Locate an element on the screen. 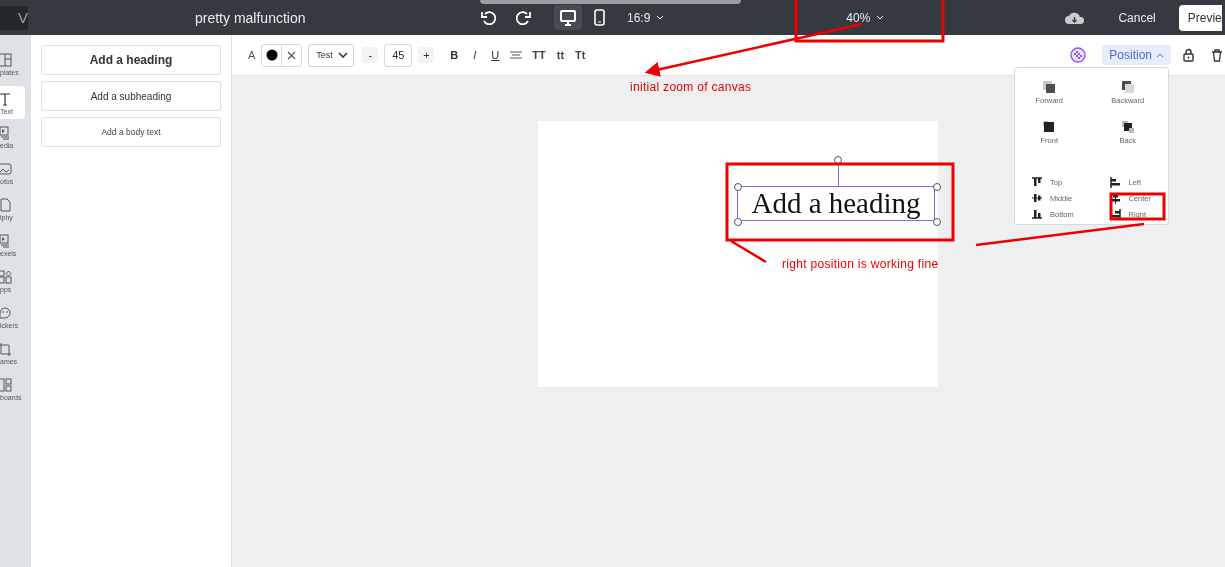  increase-size-button: + is located at coordinates (426, 55).